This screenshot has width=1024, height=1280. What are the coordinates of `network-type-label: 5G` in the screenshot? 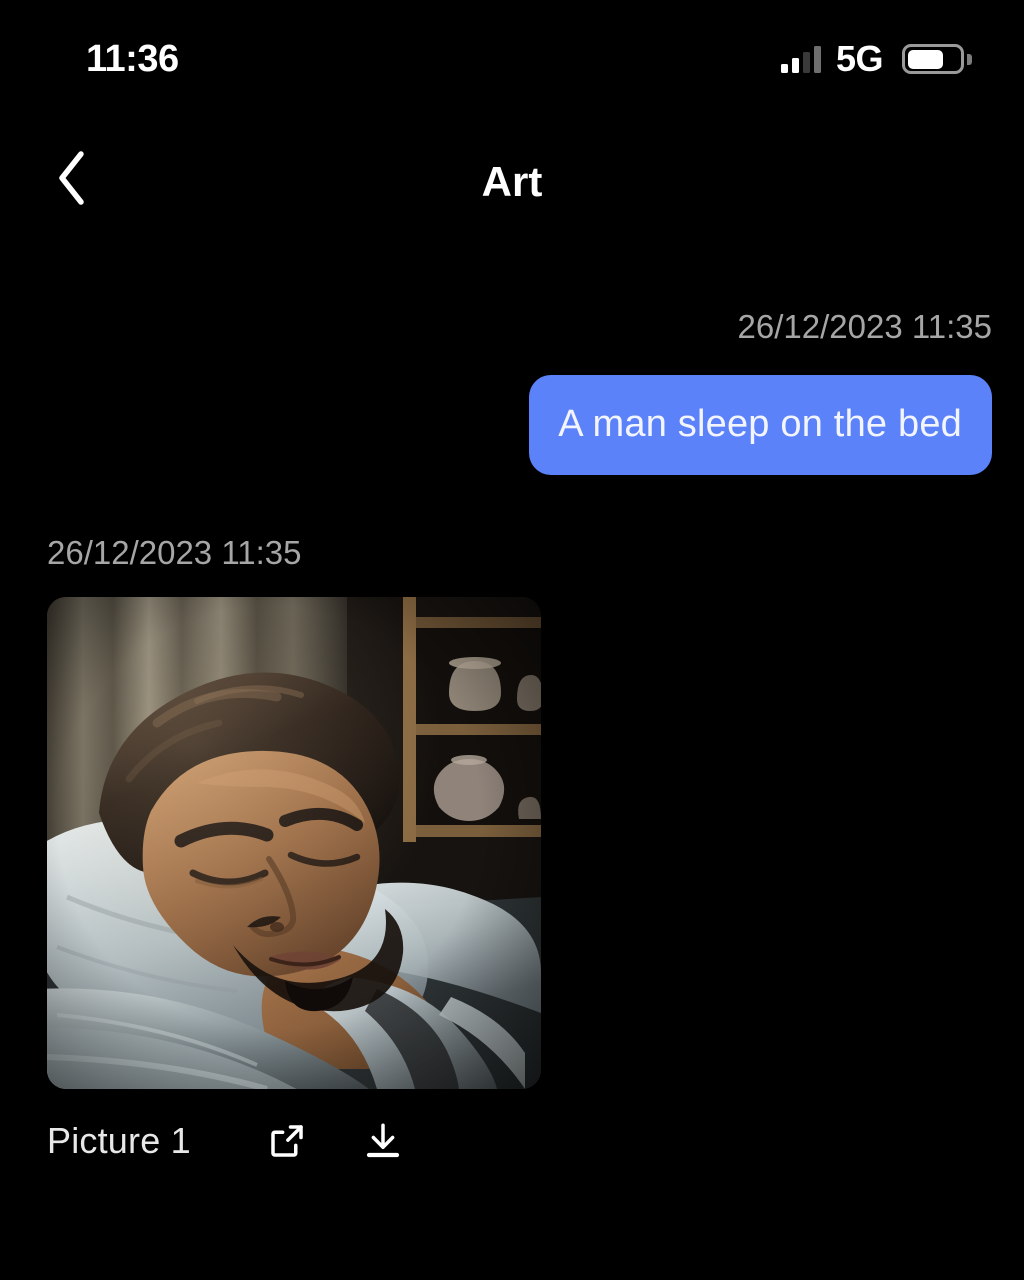 It's located at (859, 58).